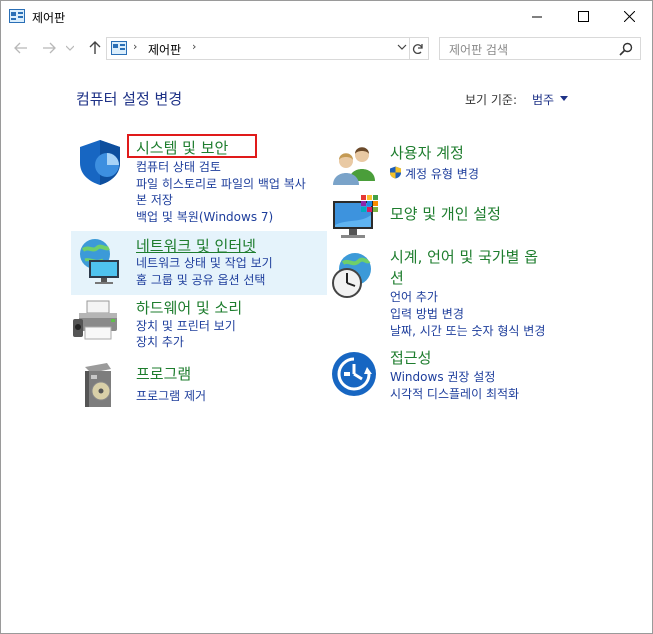 Image resolution: width=653 pixels, height=634 pixels. I want to click on category-user-accounts: 사용자 계정, so click(427, 152).